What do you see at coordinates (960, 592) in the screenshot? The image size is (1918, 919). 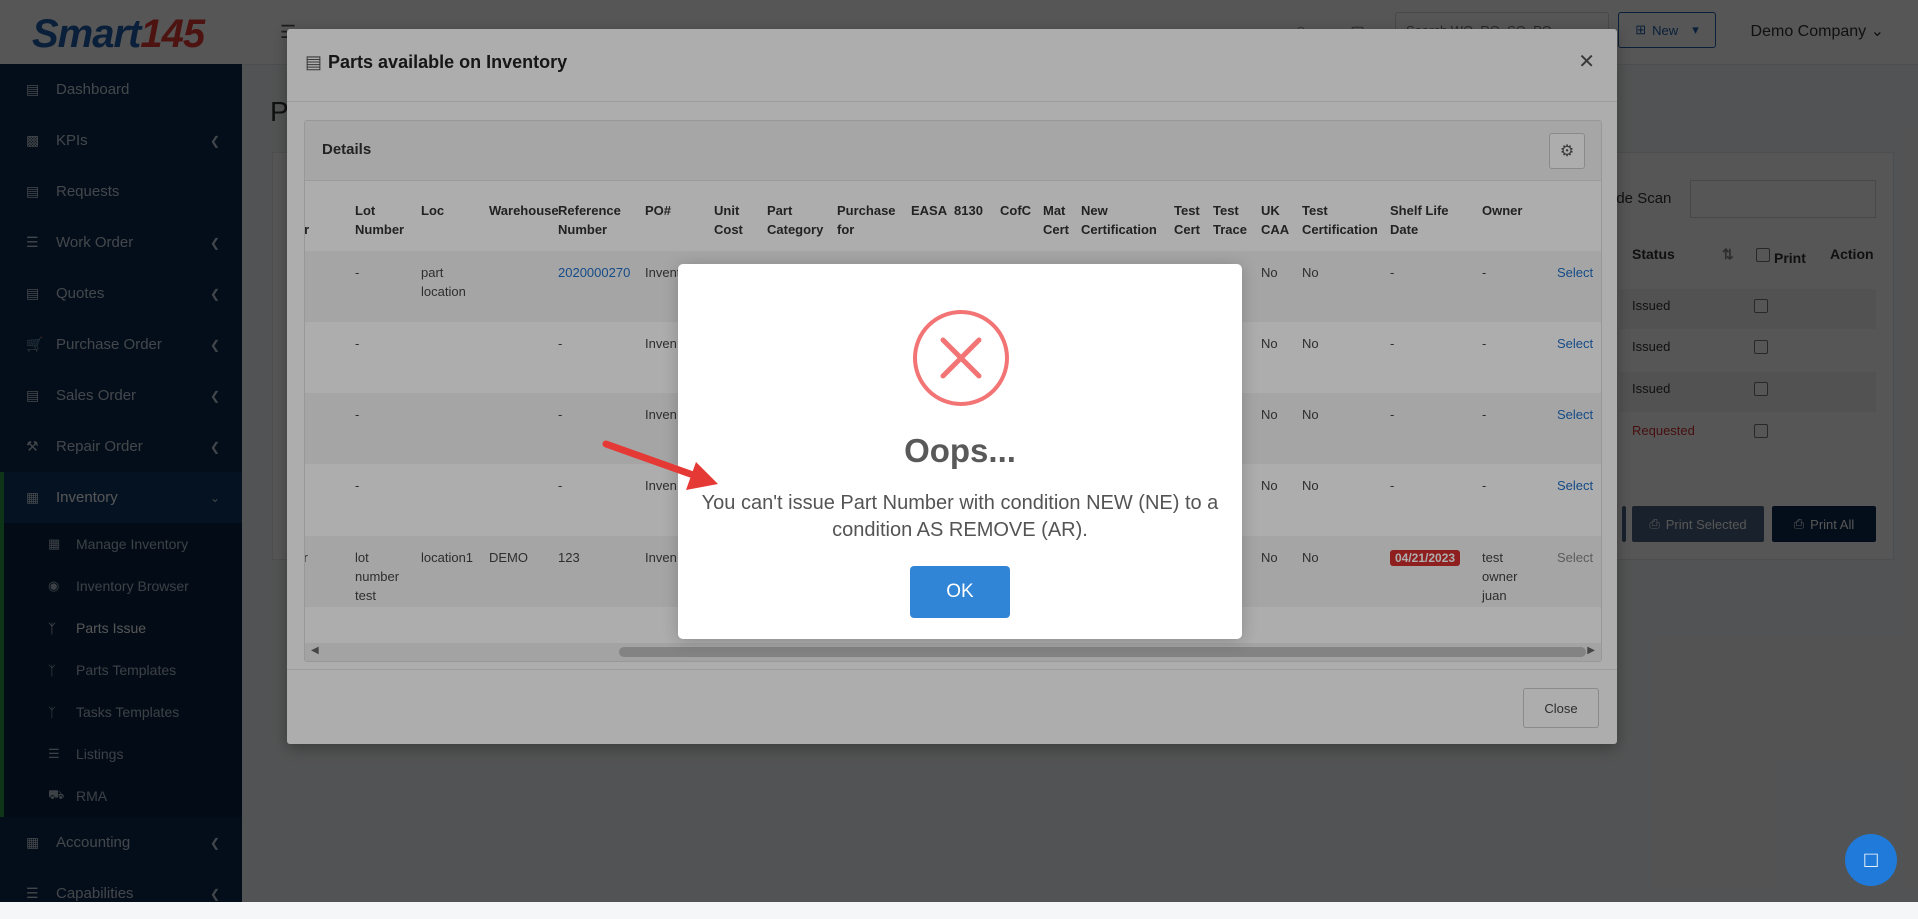 I see `ok-button: OK` at bounding box center [960, 592].